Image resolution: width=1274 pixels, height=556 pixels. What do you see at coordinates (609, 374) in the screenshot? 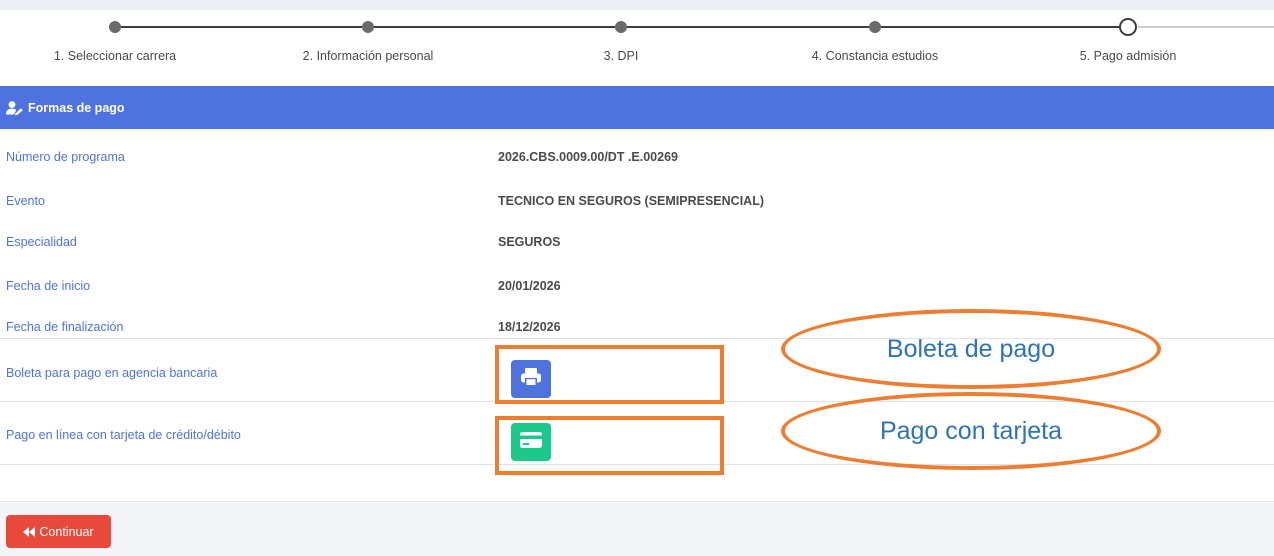
I see `annotation-highlight-boleta` at bounding box center [609, 374].